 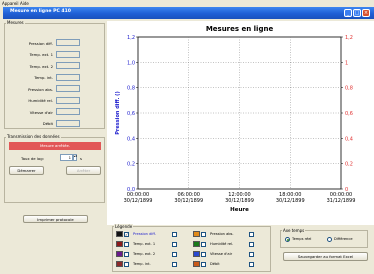 What do you see at coordinates (357, 13) in the screenshot?
I see `maximize-icon: □` at bounding box center [357, 13].